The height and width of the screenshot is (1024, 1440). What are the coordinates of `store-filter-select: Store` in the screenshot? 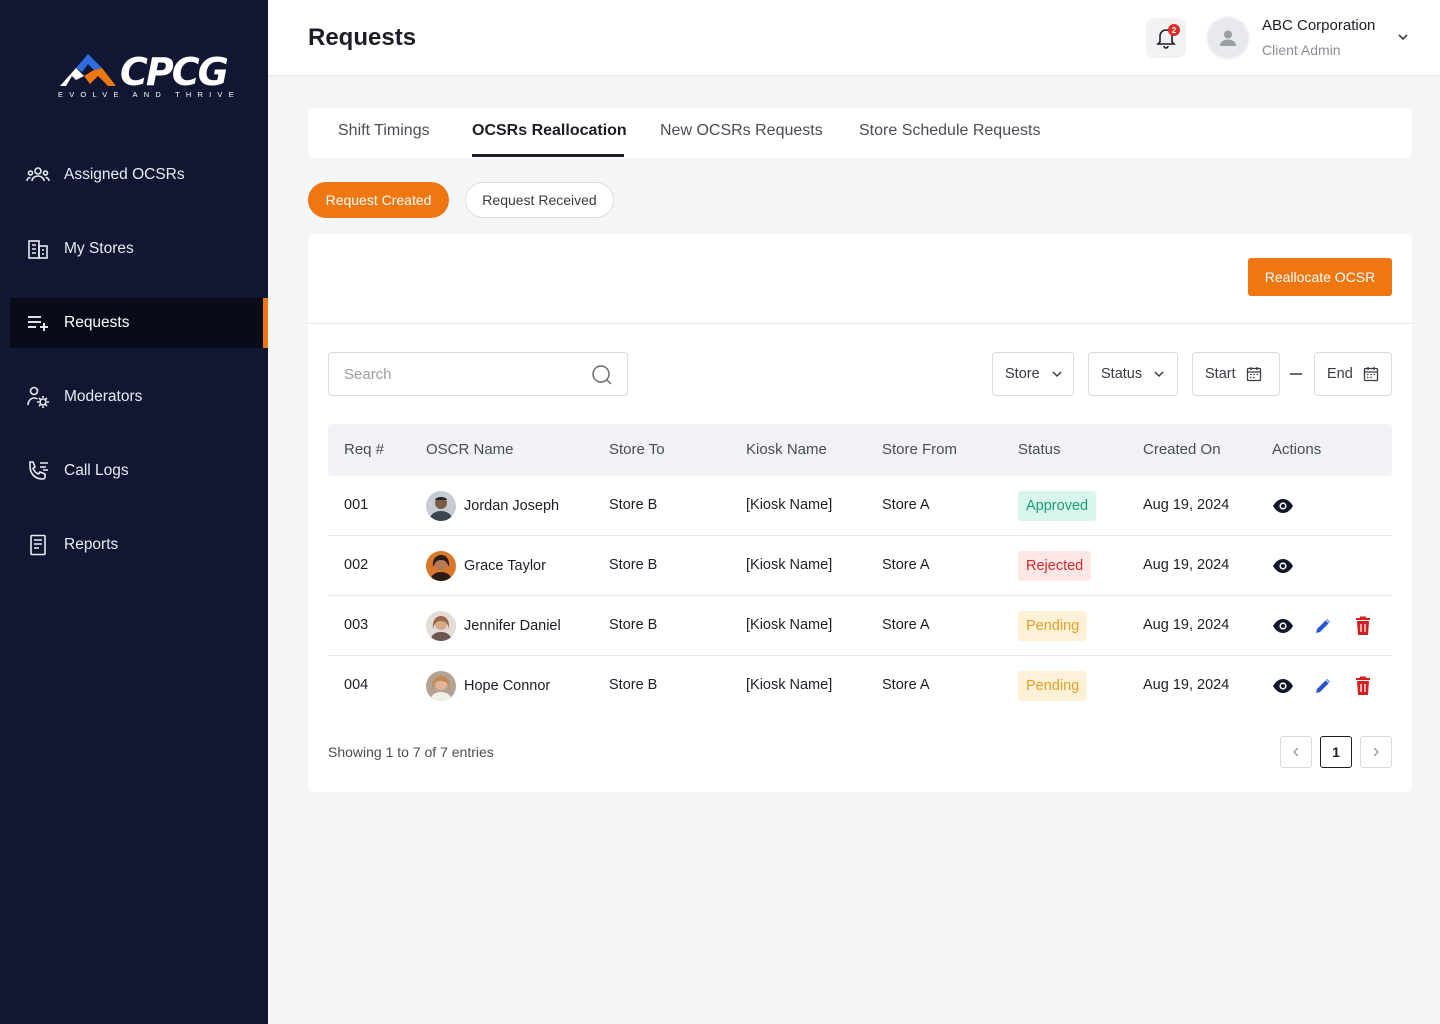 It's located at (1033, 374).